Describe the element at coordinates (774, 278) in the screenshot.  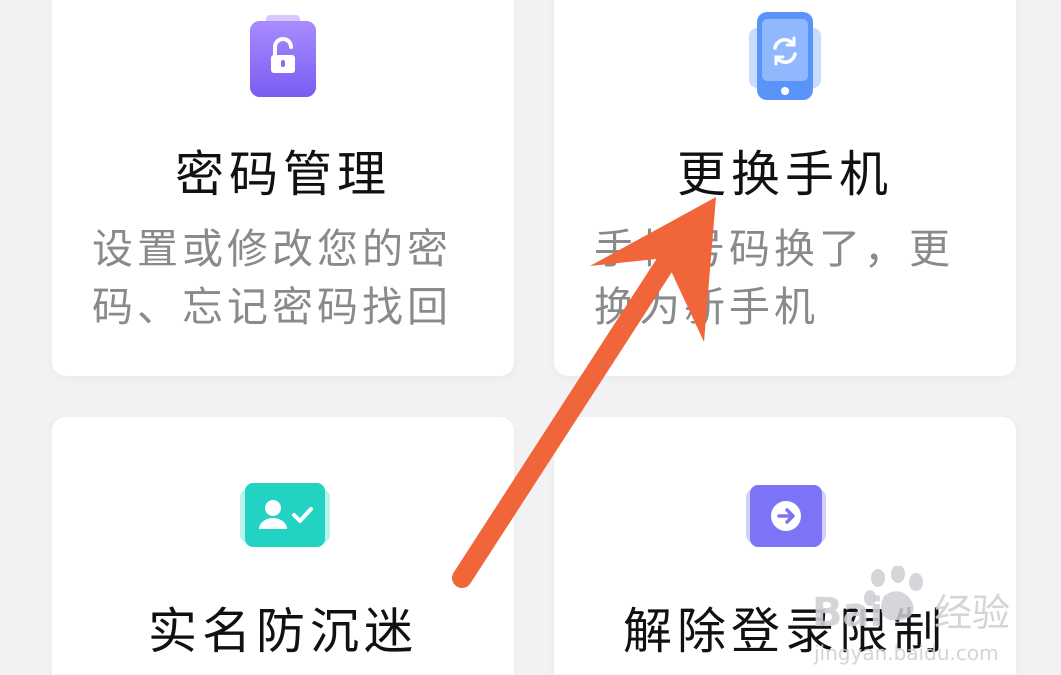
I see `card-description: 手机号码换了，更换为新手机` at that location.